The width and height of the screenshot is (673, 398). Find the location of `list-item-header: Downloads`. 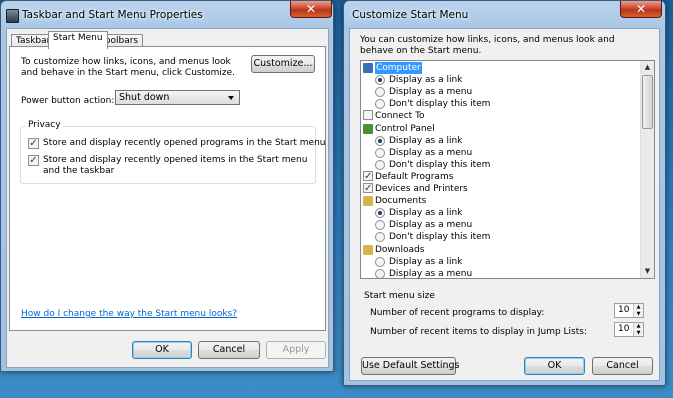

list-item-header: Downloads is located at coordinates (500, 250).